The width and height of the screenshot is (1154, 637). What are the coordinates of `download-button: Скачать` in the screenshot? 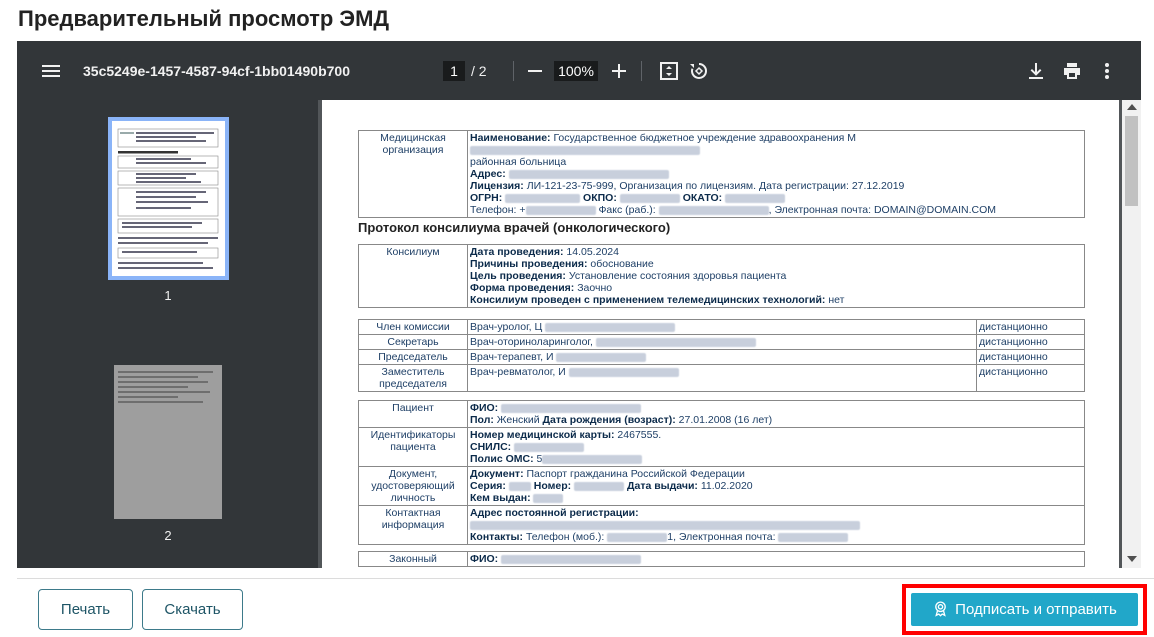 It's located at (192, 609).